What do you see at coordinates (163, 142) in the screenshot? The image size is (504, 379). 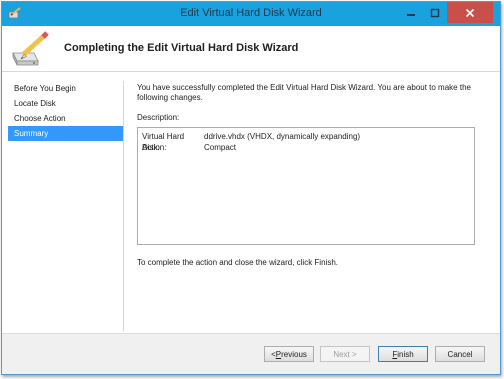 I see `description-key: Virtual Hard Disk:` at bounding box center [163, 142].